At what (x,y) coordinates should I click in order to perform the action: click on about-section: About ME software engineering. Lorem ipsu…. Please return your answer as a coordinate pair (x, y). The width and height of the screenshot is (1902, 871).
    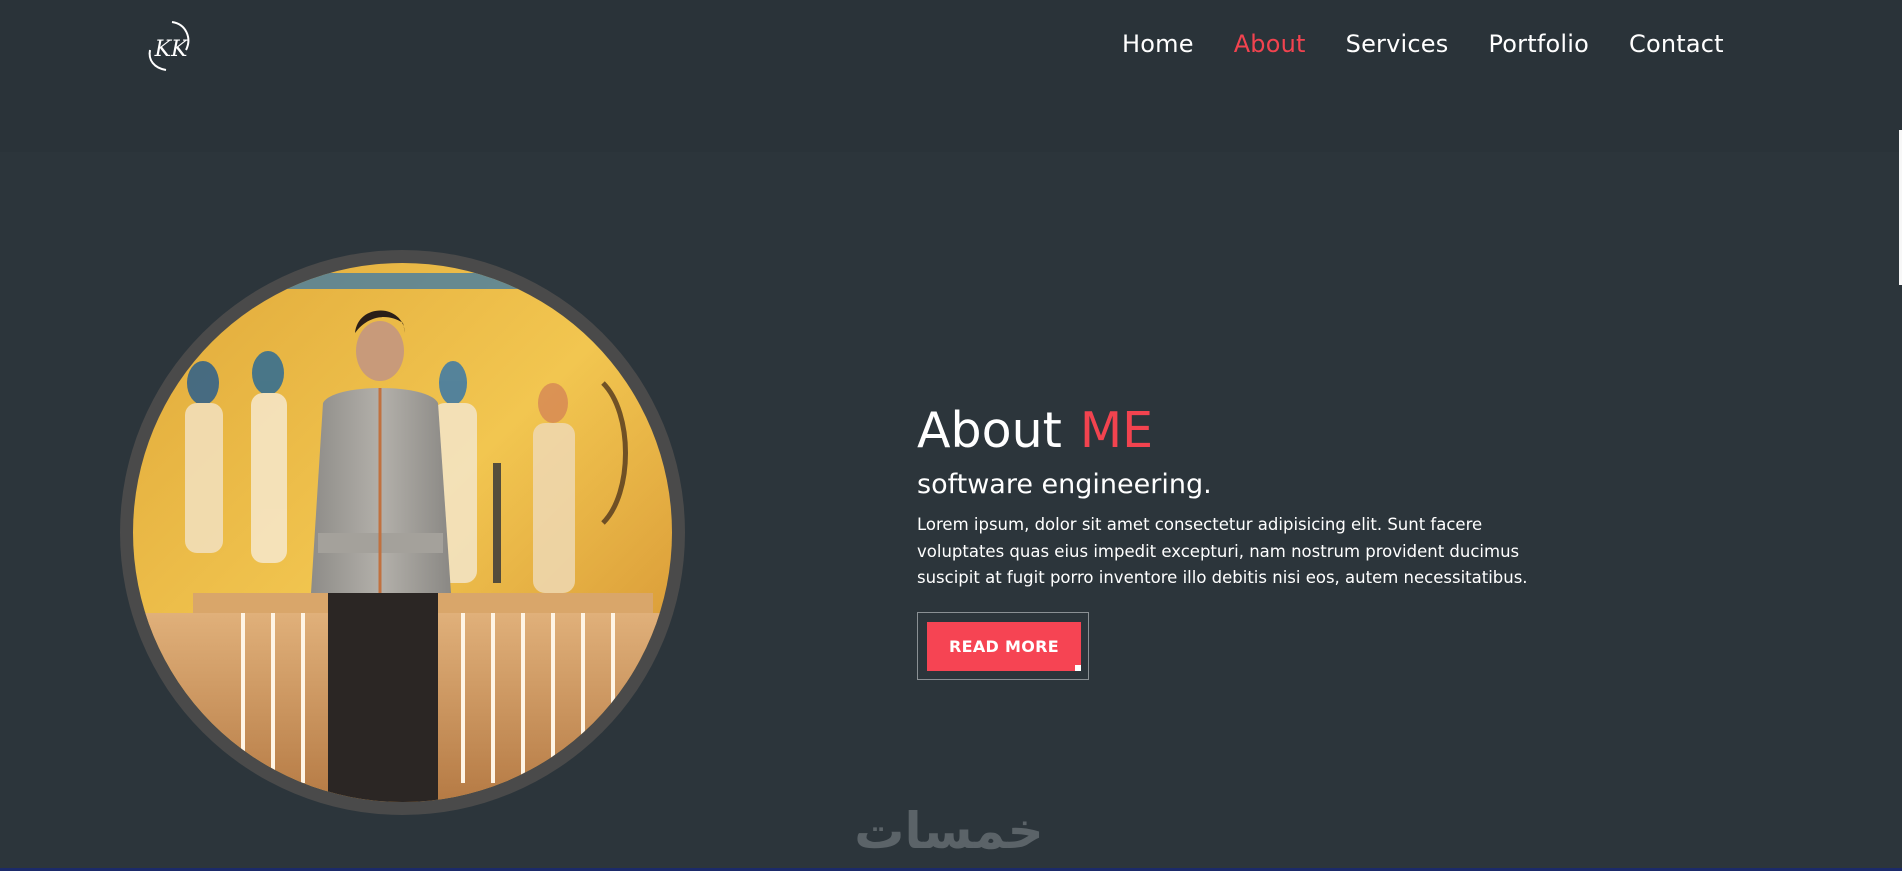
    Looking at the image, I should click on (1237, 540).